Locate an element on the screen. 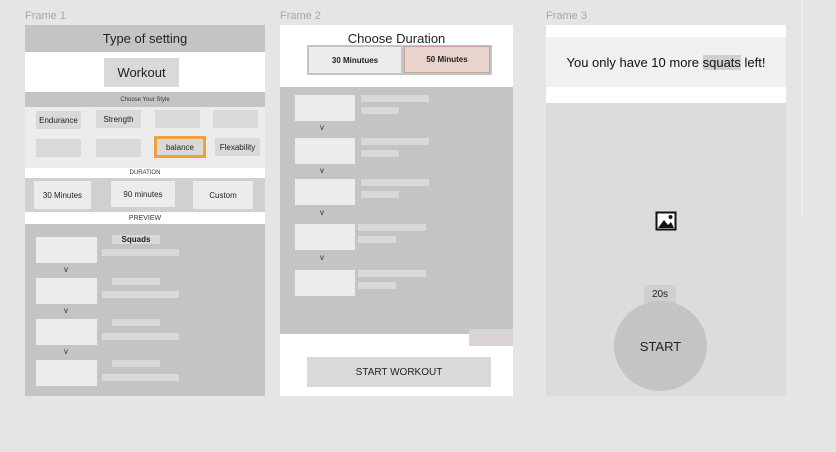 The image size is (836, 452). duration-option-50: 50 Minutes is located at coordinates (447, 59).